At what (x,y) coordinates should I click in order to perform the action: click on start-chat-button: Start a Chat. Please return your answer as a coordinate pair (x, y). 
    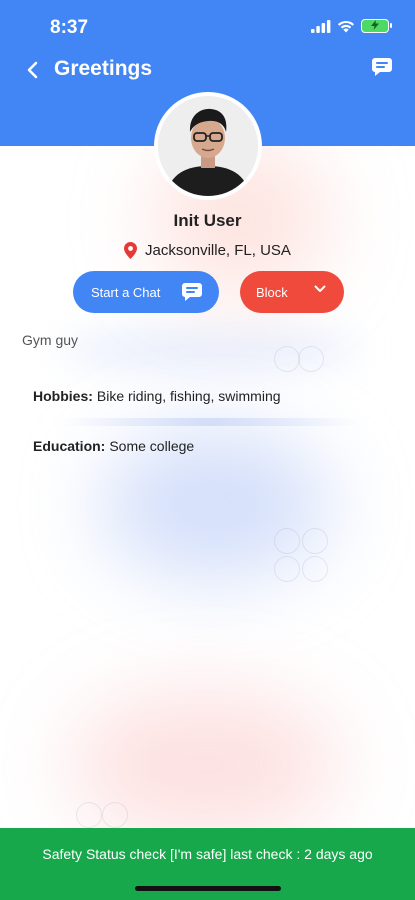
    Looking at the image, I should click on (146, 292).